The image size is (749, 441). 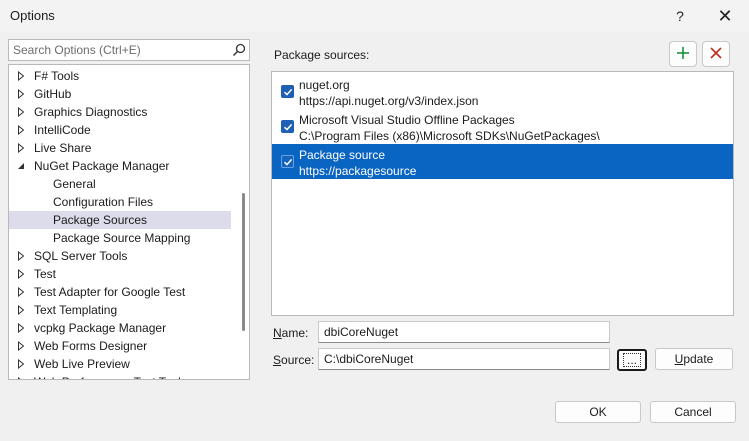 What do you see at coordinates (120, 50) in the screenshot?
I see `search-options-input` at bounding box center [120, 50].